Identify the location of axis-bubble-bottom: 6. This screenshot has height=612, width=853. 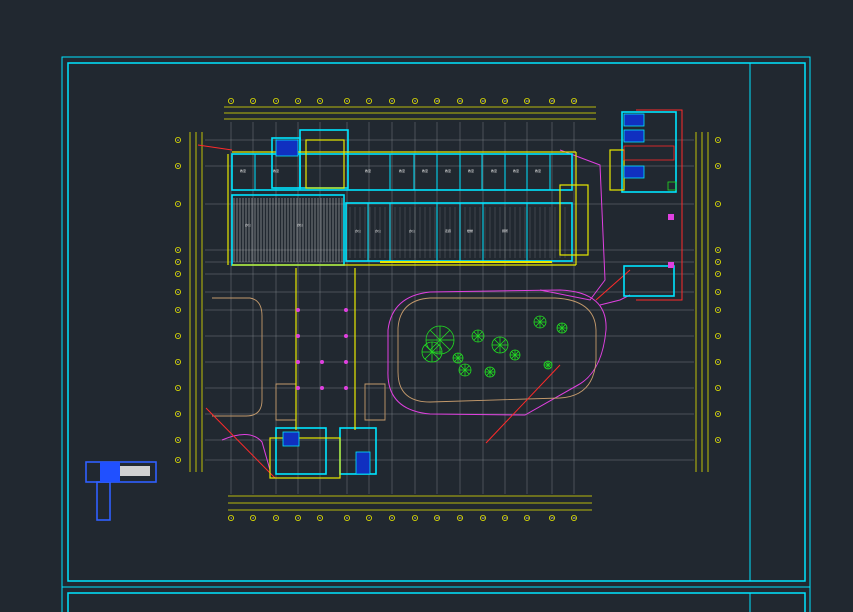
(346, 518).